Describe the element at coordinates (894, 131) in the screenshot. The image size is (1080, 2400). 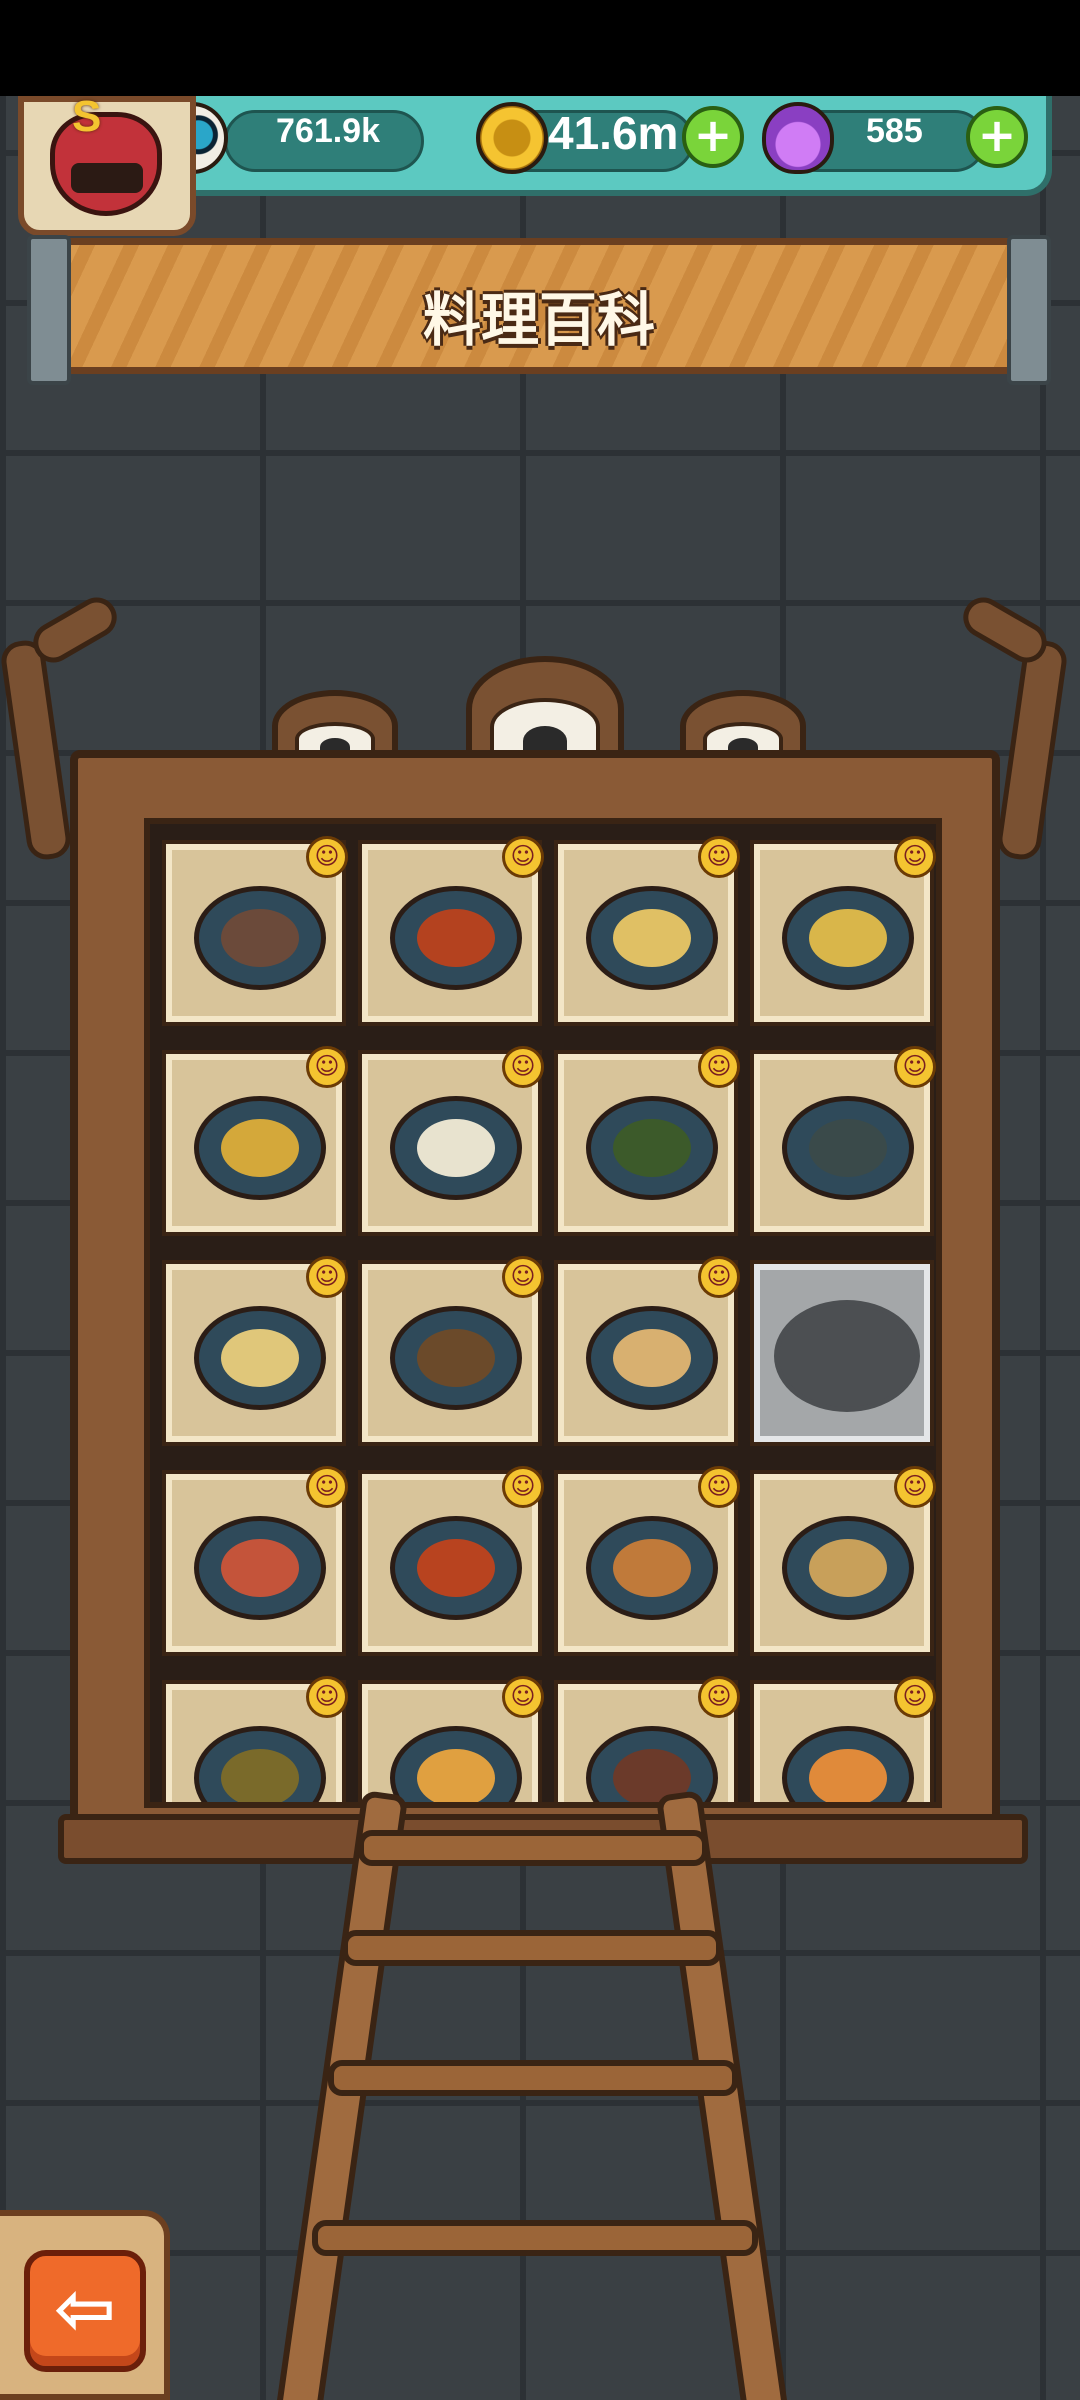
I see `potion-value: 585` at that location.